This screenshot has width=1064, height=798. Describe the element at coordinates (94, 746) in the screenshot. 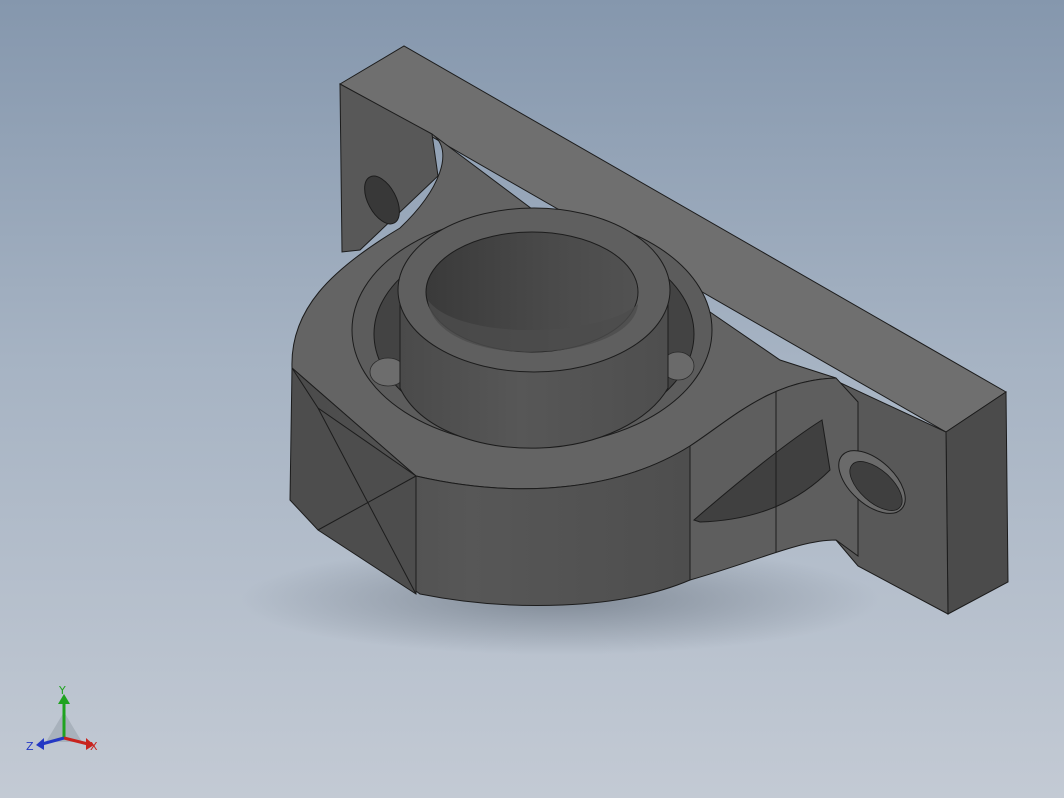

I see `triad-x-label: X` at that location.